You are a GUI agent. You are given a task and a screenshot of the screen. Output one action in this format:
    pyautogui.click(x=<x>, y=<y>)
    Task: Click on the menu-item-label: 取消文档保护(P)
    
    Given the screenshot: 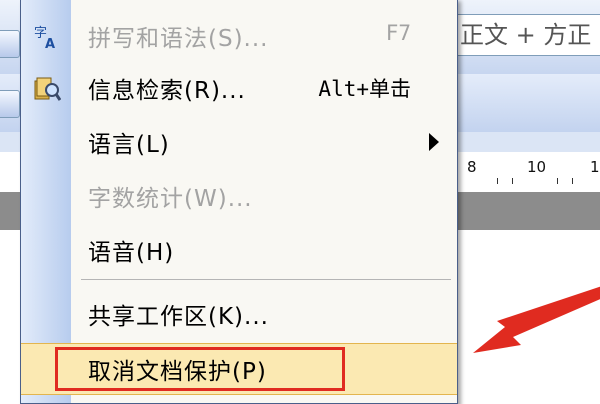 What is the action you would take?
    pyautogui.click(x=177, y=372)
    